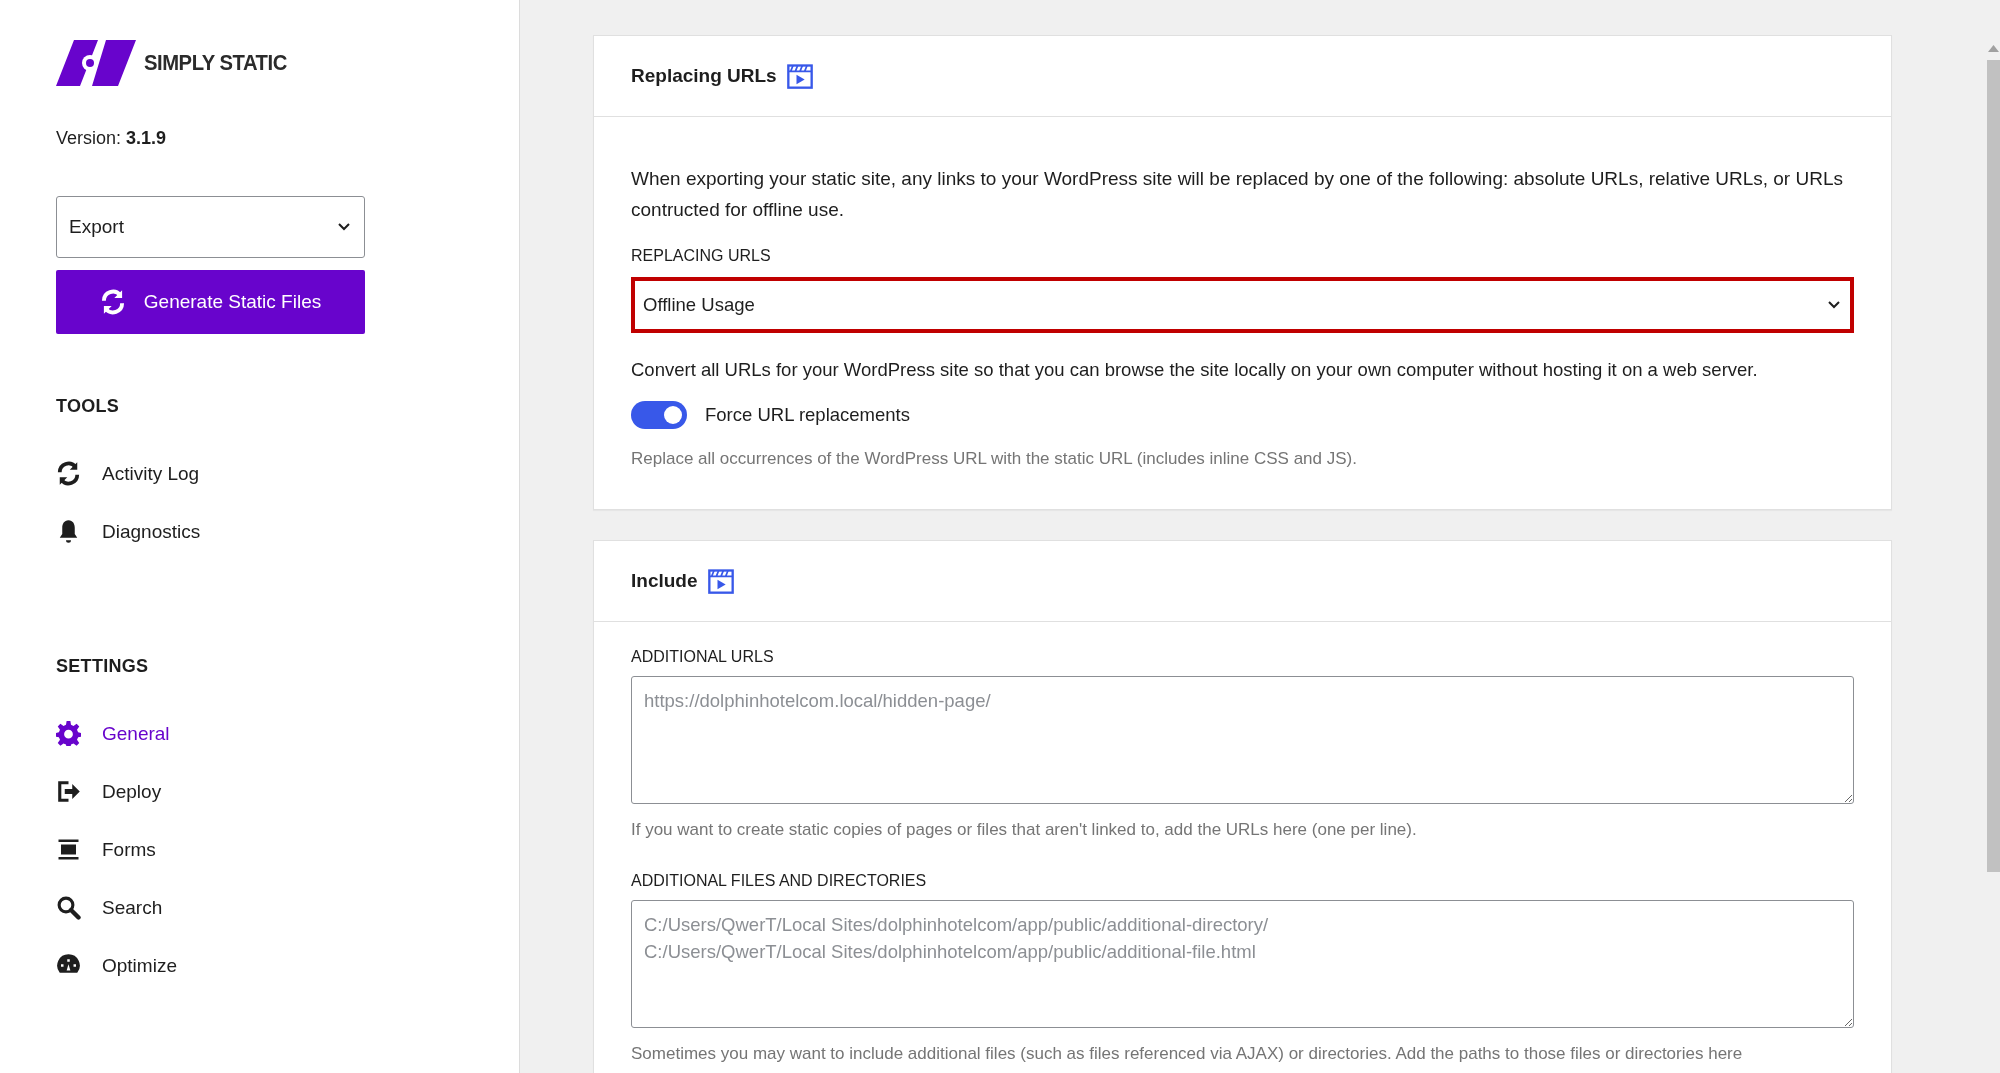 The width and height of the screenshot is (2000, 1073). I want to click on help-text: If you want to create static copies of pages or files that aren't linked to, add the URLs here (one per line)., so click(1024, 830).